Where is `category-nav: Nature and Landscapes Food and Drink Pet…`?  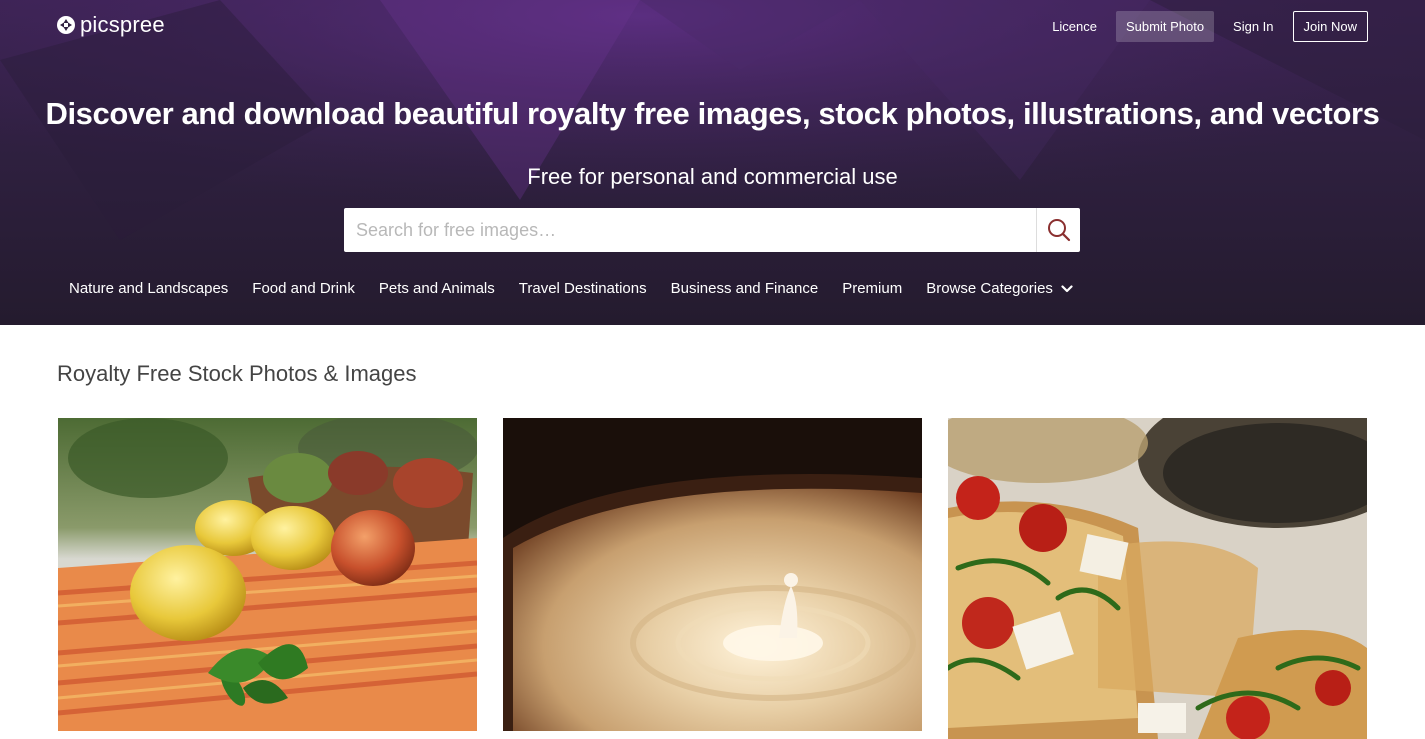 category-nav: Nature and Landscapes Food and Drink Pet… is located at coordinates (571, 288).